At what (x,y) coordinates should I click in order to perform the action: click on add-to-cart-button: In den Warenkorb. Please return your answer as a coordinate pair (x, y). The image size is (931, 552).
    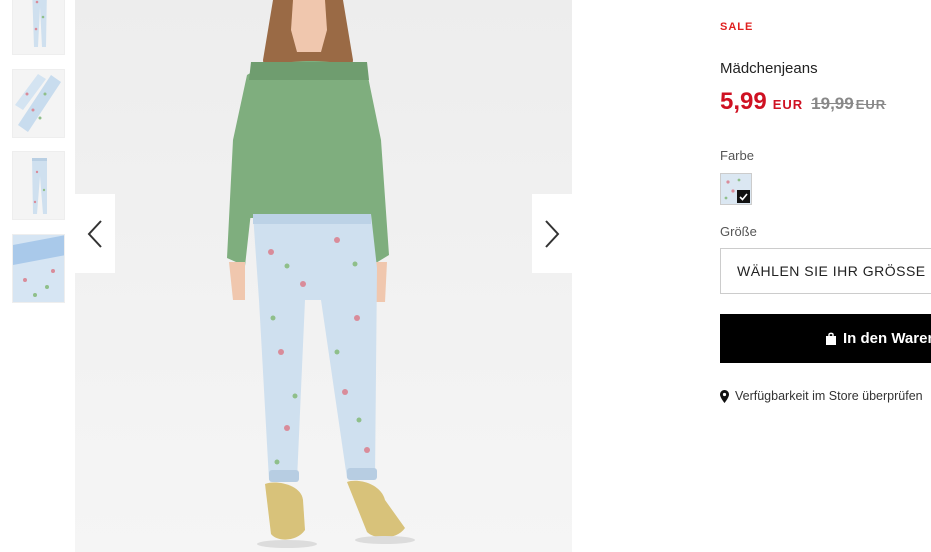
    Looking at the image, I should click on (825, 338).